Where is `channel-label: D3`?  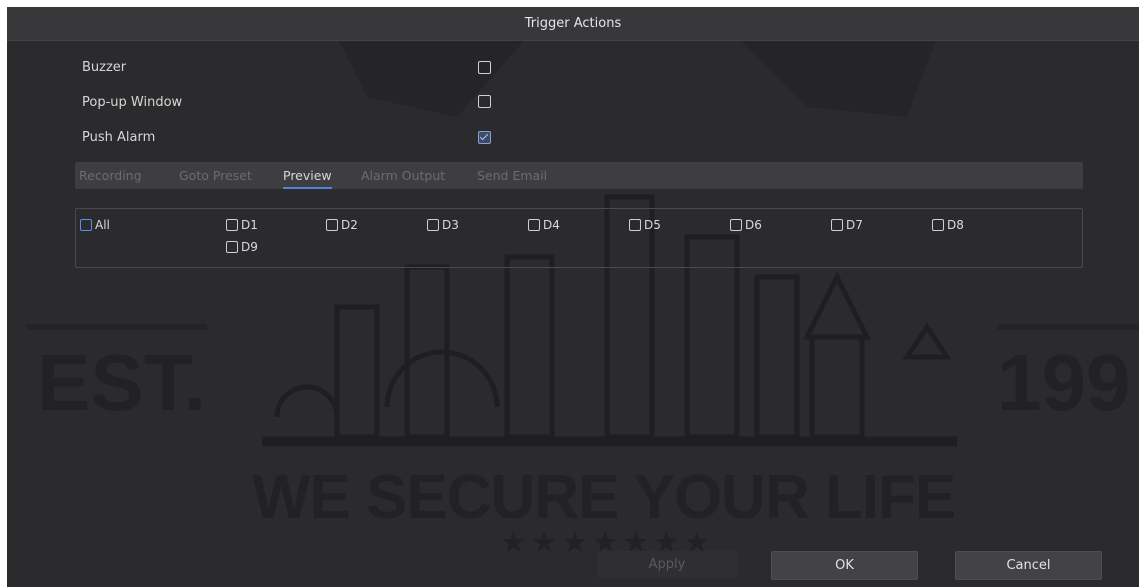
channel-label: D3 is located at coordinates (450, 225).